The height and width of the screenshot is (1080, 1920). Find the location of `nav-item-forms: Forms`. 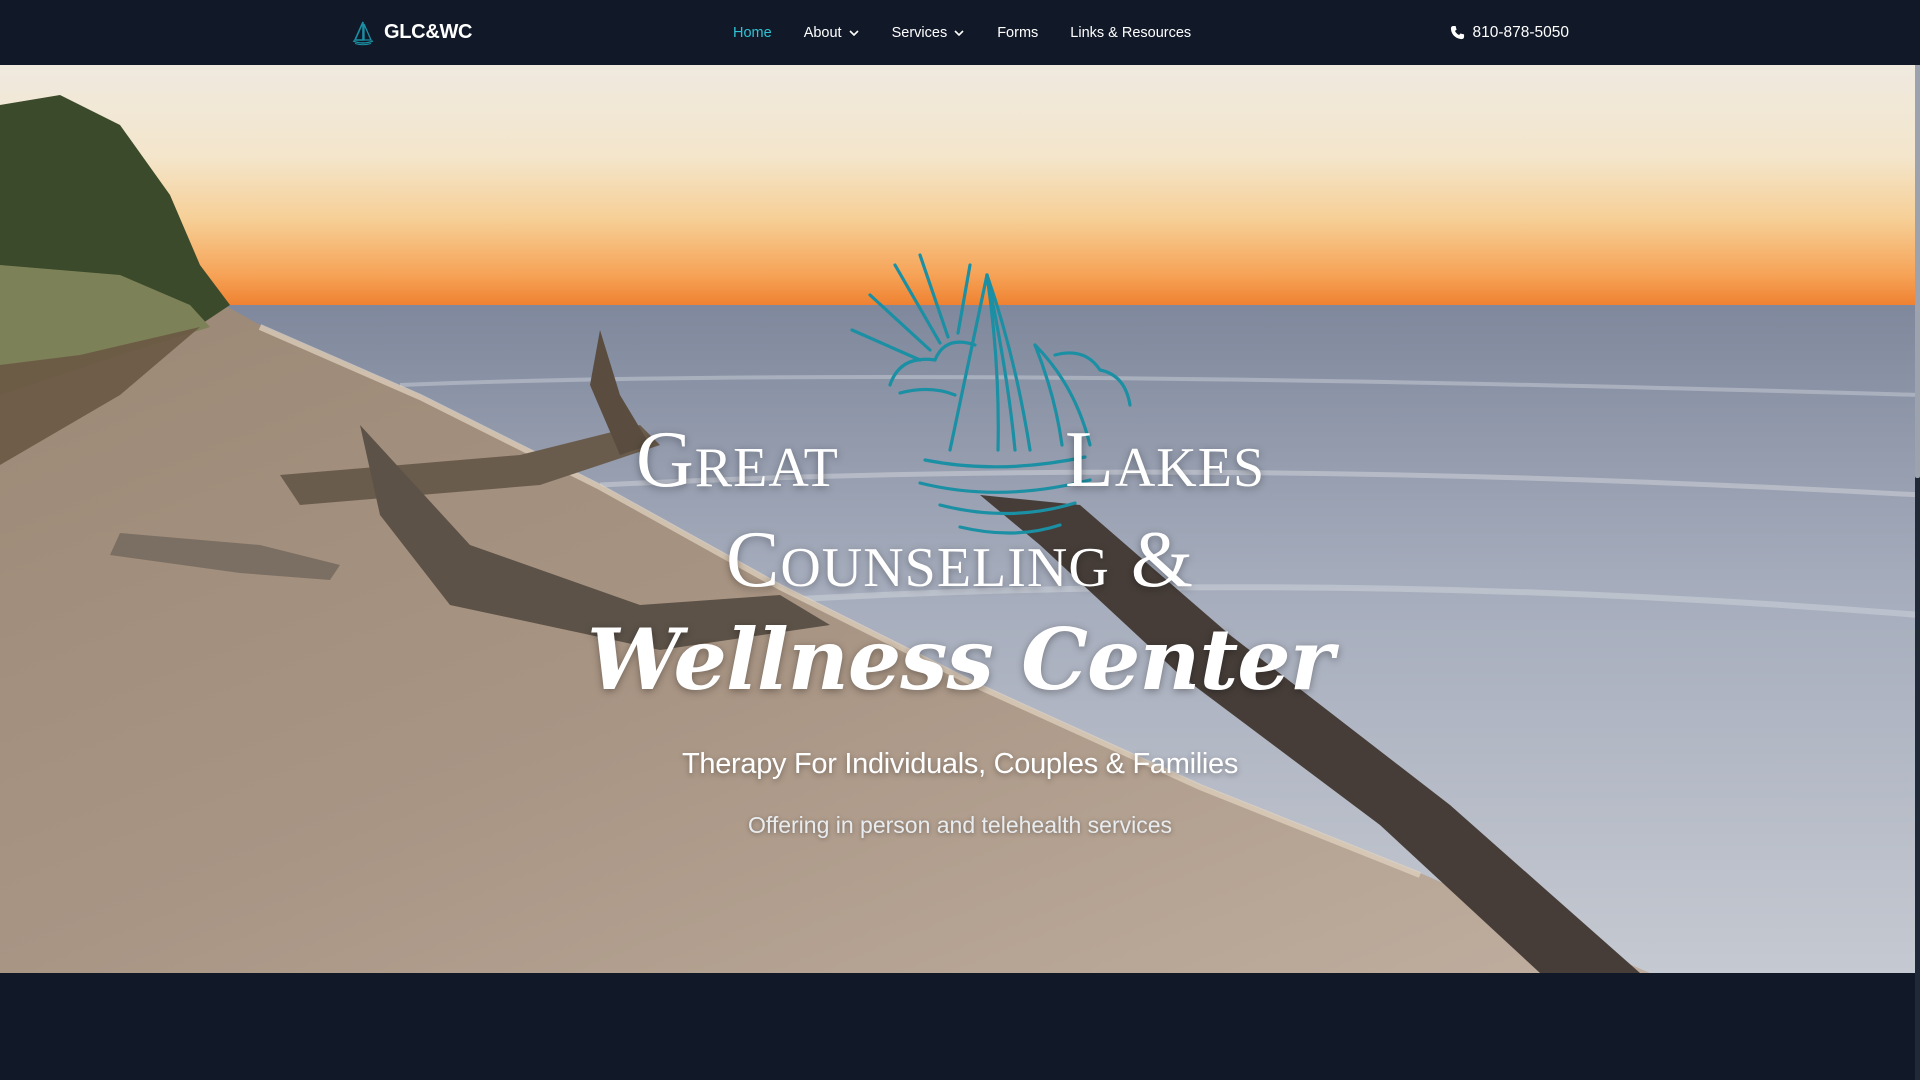

nav-item-forms: Forms is located at coordinates (1017, 33).